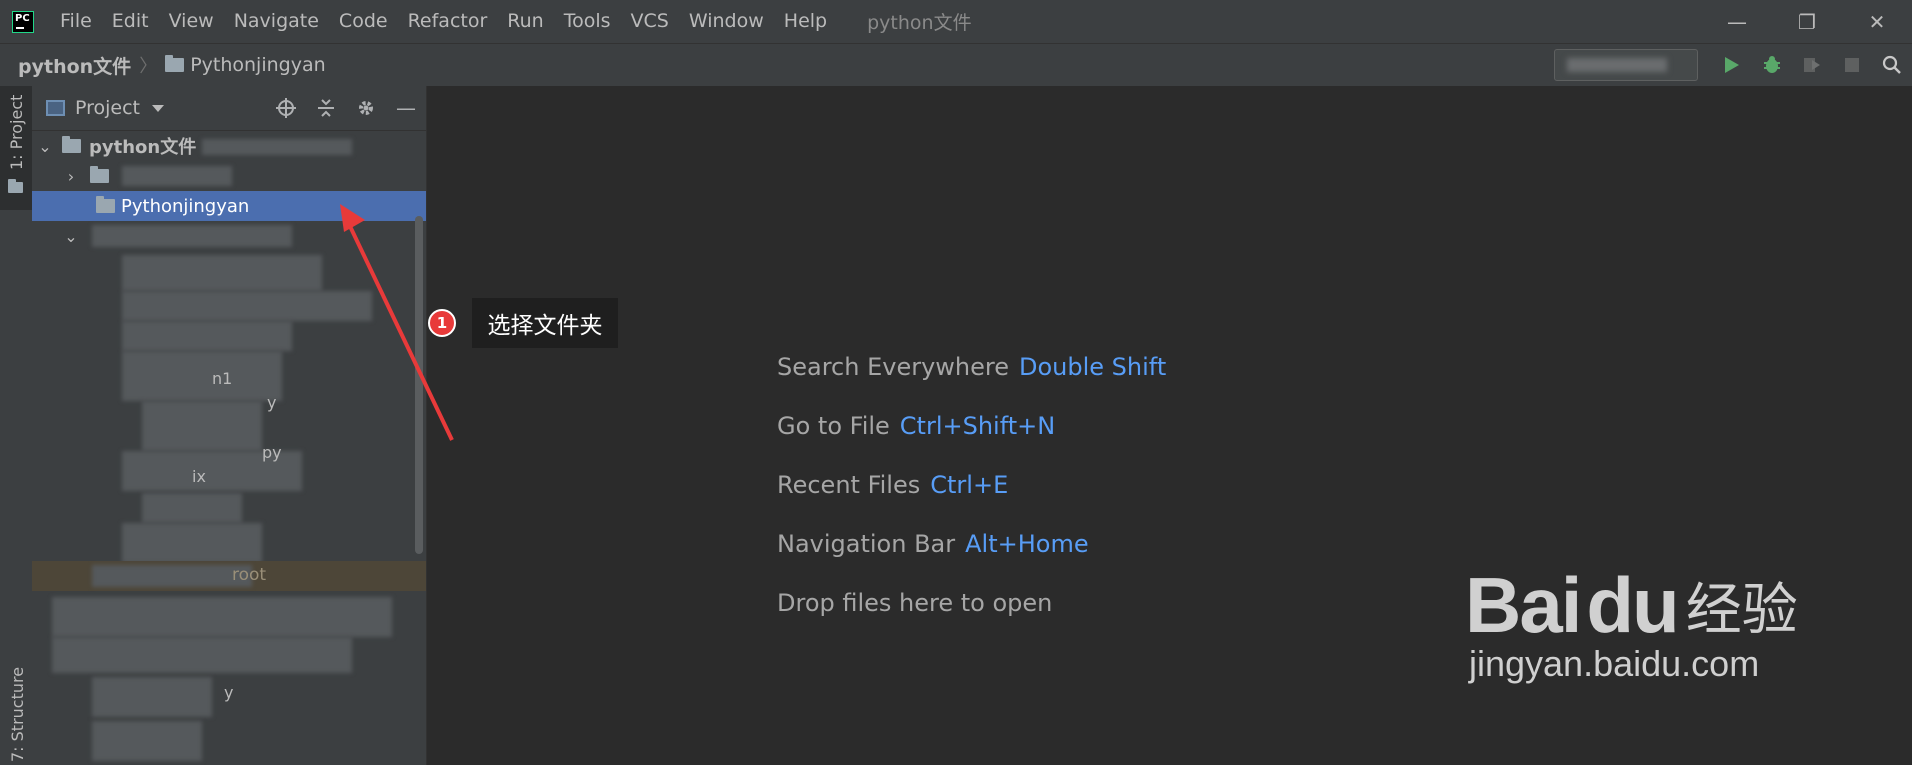 Image resolution: width=1912 pixels, height=765 pixels. What do you see at coordinates (893, 485) in the screenshot?
I see `welcome-recent-files: Recent Files Ctrl+E` at bounding box center [893, 485].